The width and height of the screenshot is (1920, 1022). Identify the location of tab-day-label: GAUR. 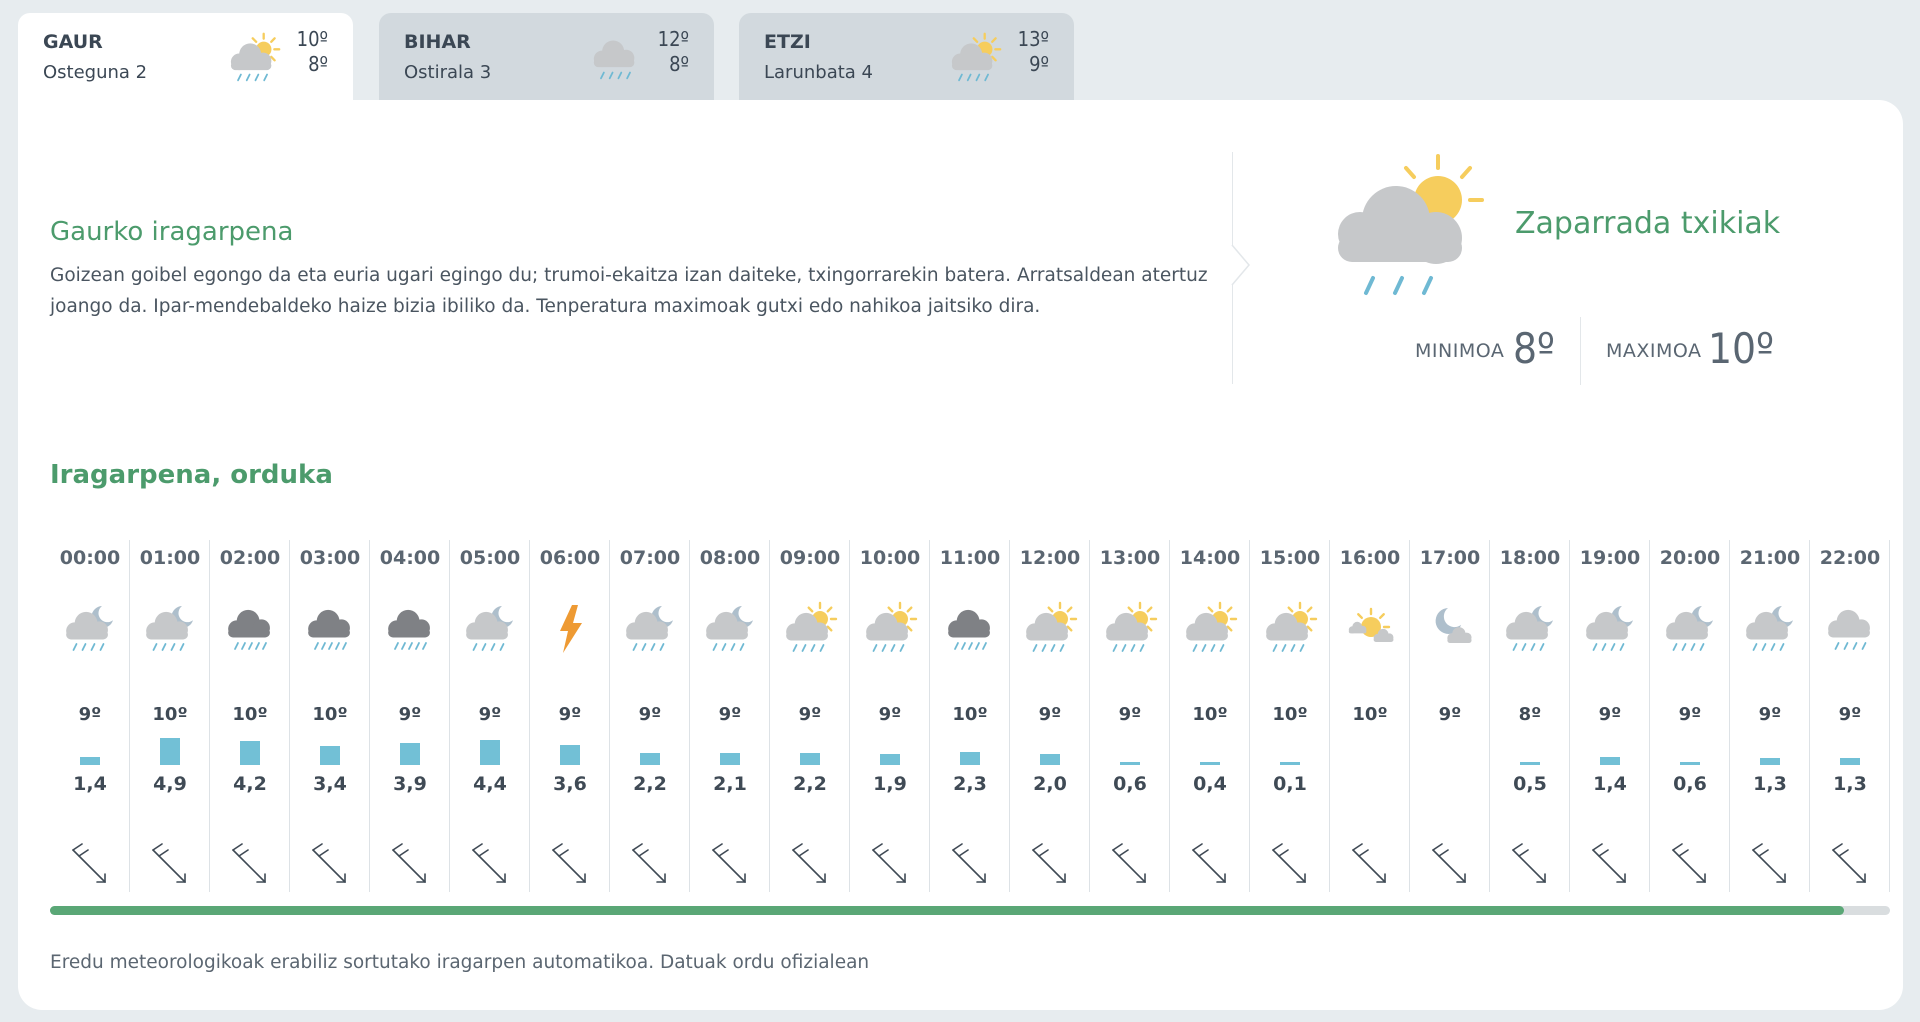
(73, 42).